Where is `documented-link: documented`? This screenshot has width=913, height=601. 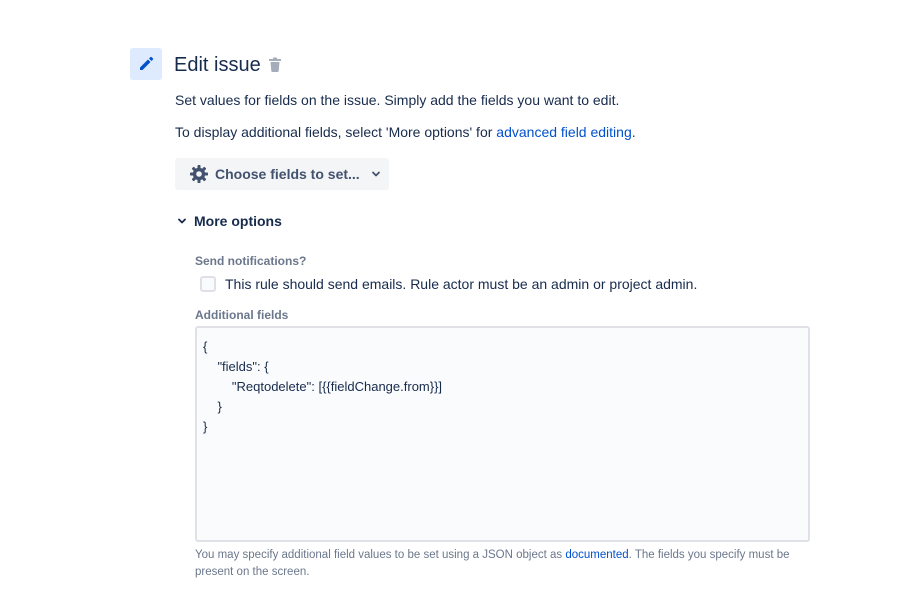
documented-link: documented is located at coordinates (596, 555).